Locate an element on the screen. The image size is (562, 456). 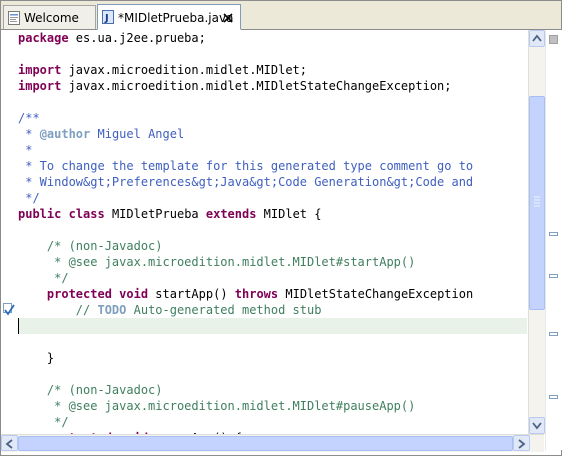
code-line: } is located at coordinates (36, 358).